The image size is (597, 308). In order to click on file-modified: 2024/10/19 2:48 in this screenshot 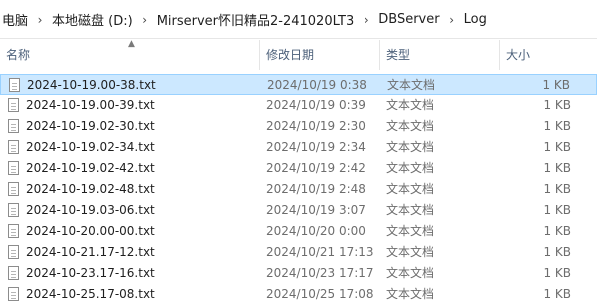, I will do `click(316, 189)`.